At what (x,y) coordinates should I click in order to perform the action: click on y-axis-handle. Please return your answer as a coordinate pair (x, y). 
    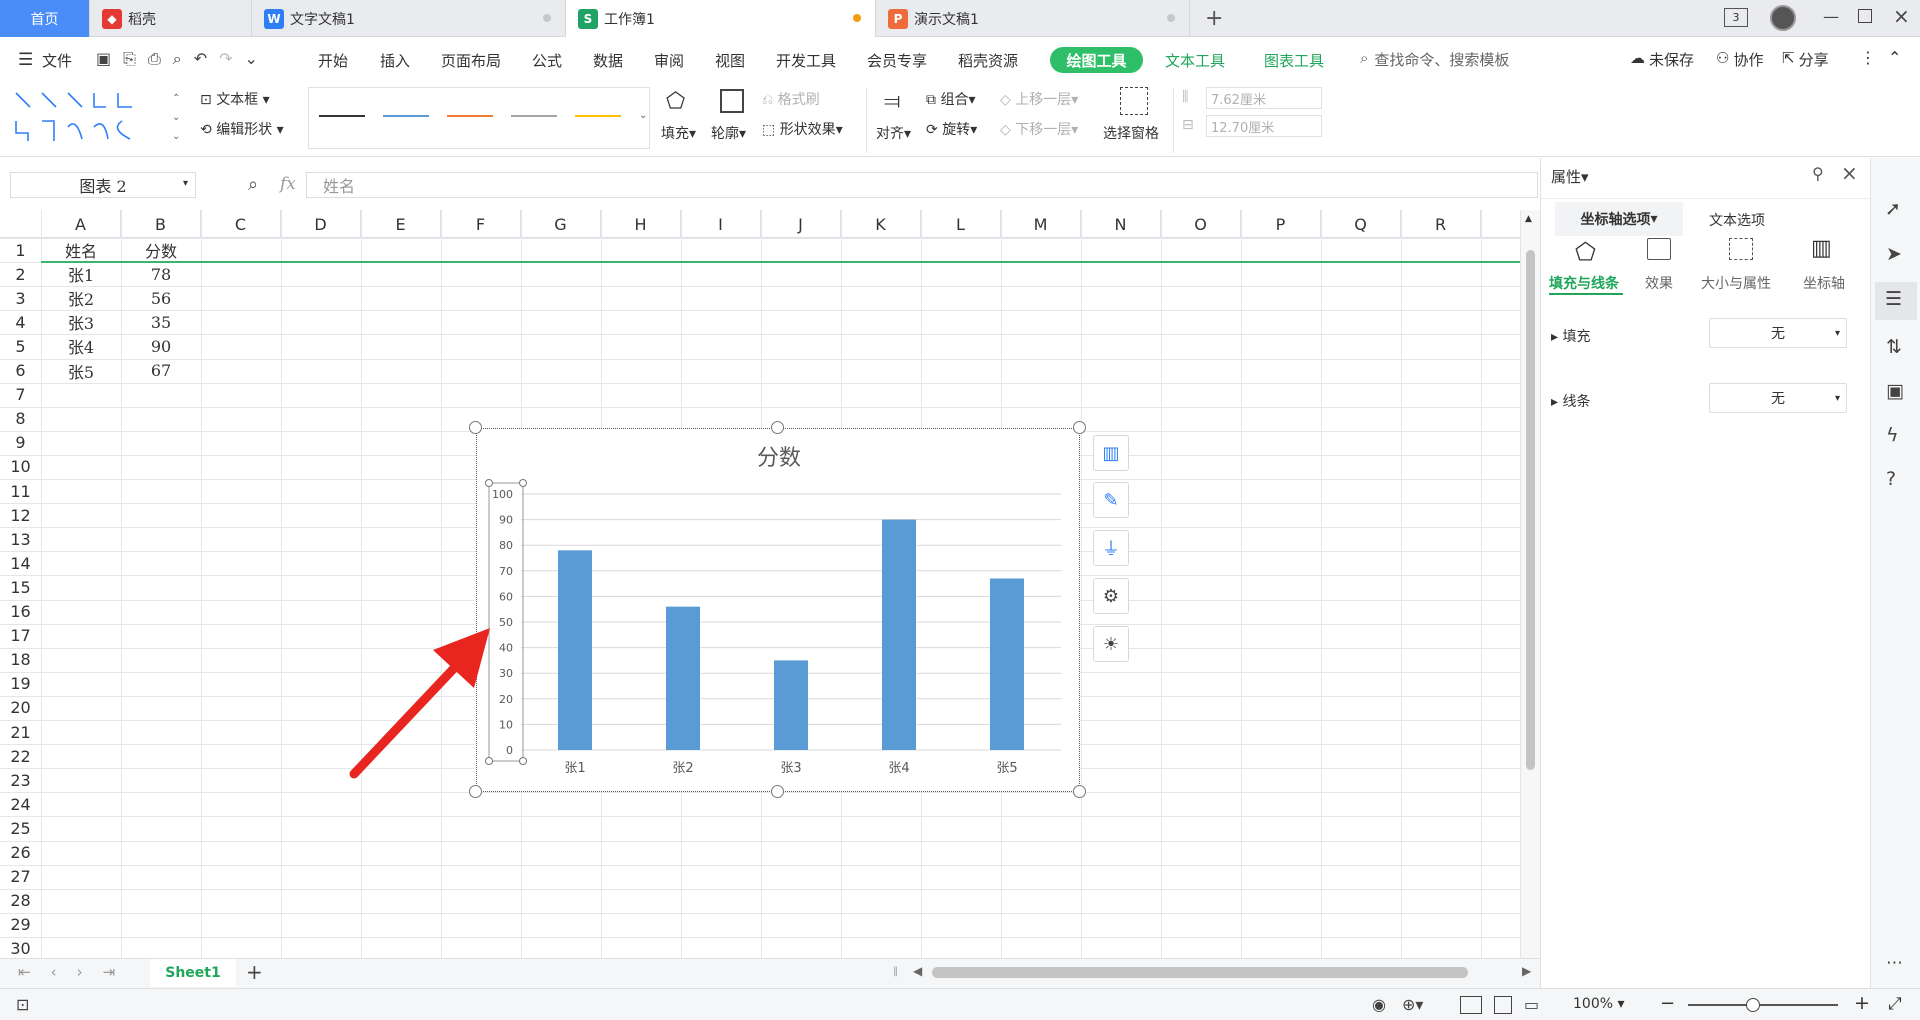
    Looking at the image, I should click on (523, 761).